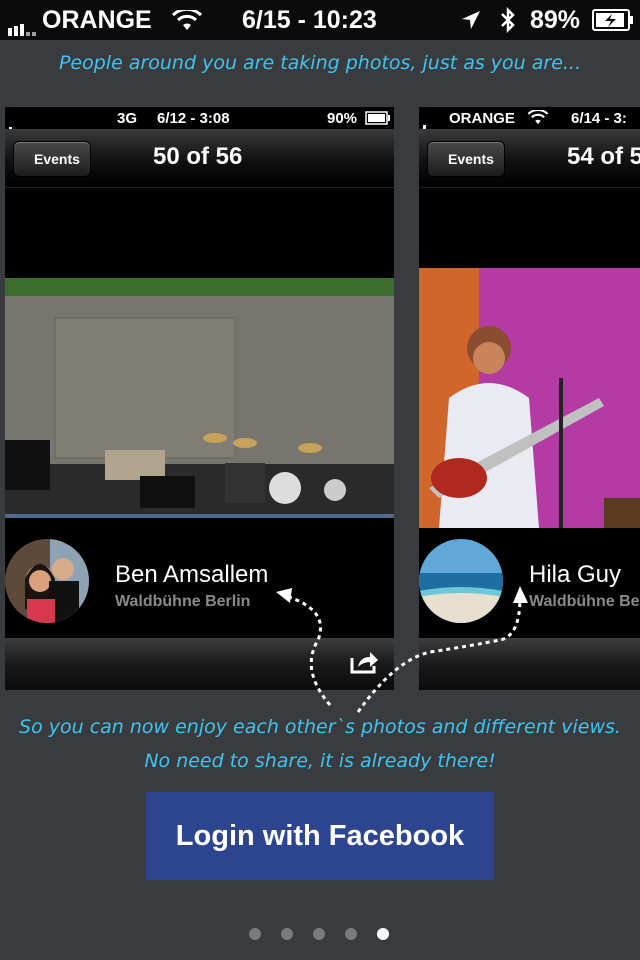 The height and width of the screenshot is (960, 640). Describe the element at coordinates (23, 21) in the screenshot. I see `signal-icon` at that location.